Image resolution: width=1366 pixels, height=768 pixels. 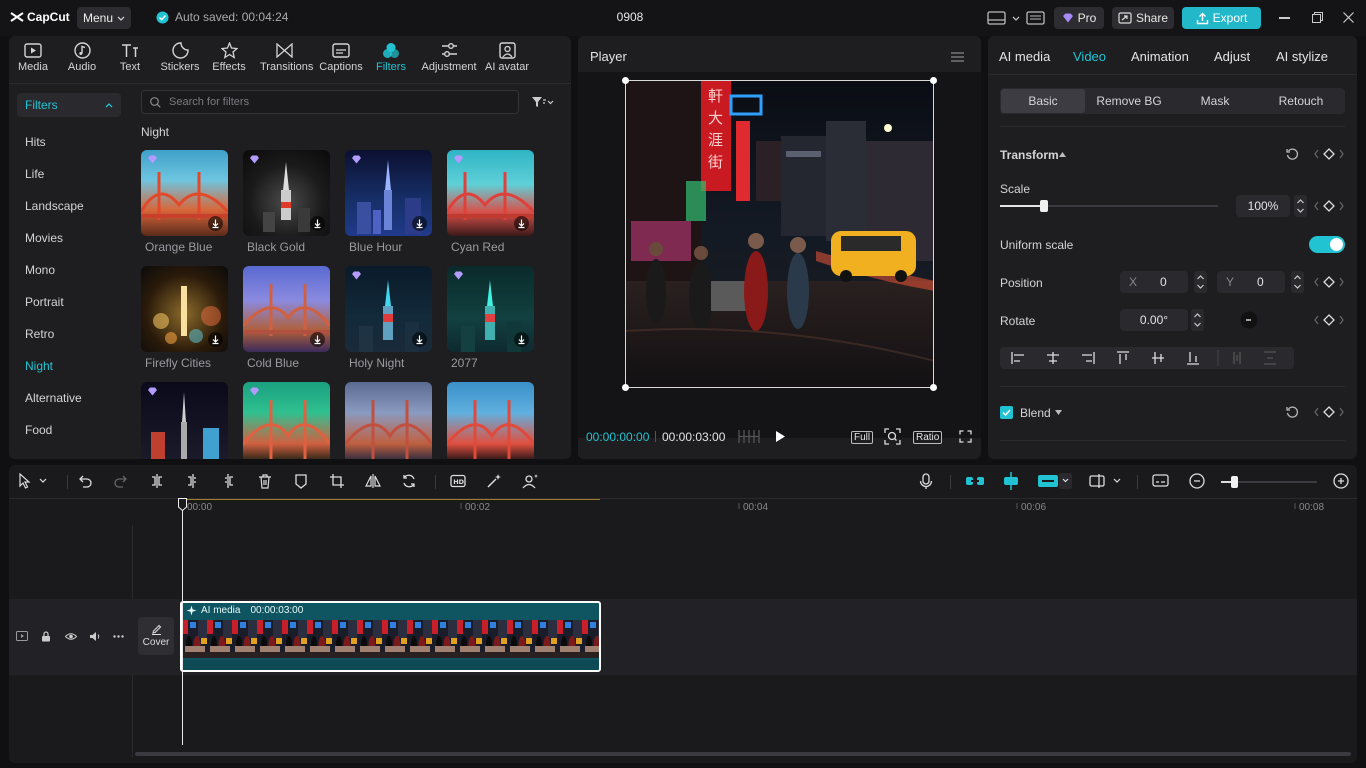 What do you see at coordinates (1024, 56) in the screenshot?
I see `tab-ai-media: AI media` at bounding box center [1024, 56].